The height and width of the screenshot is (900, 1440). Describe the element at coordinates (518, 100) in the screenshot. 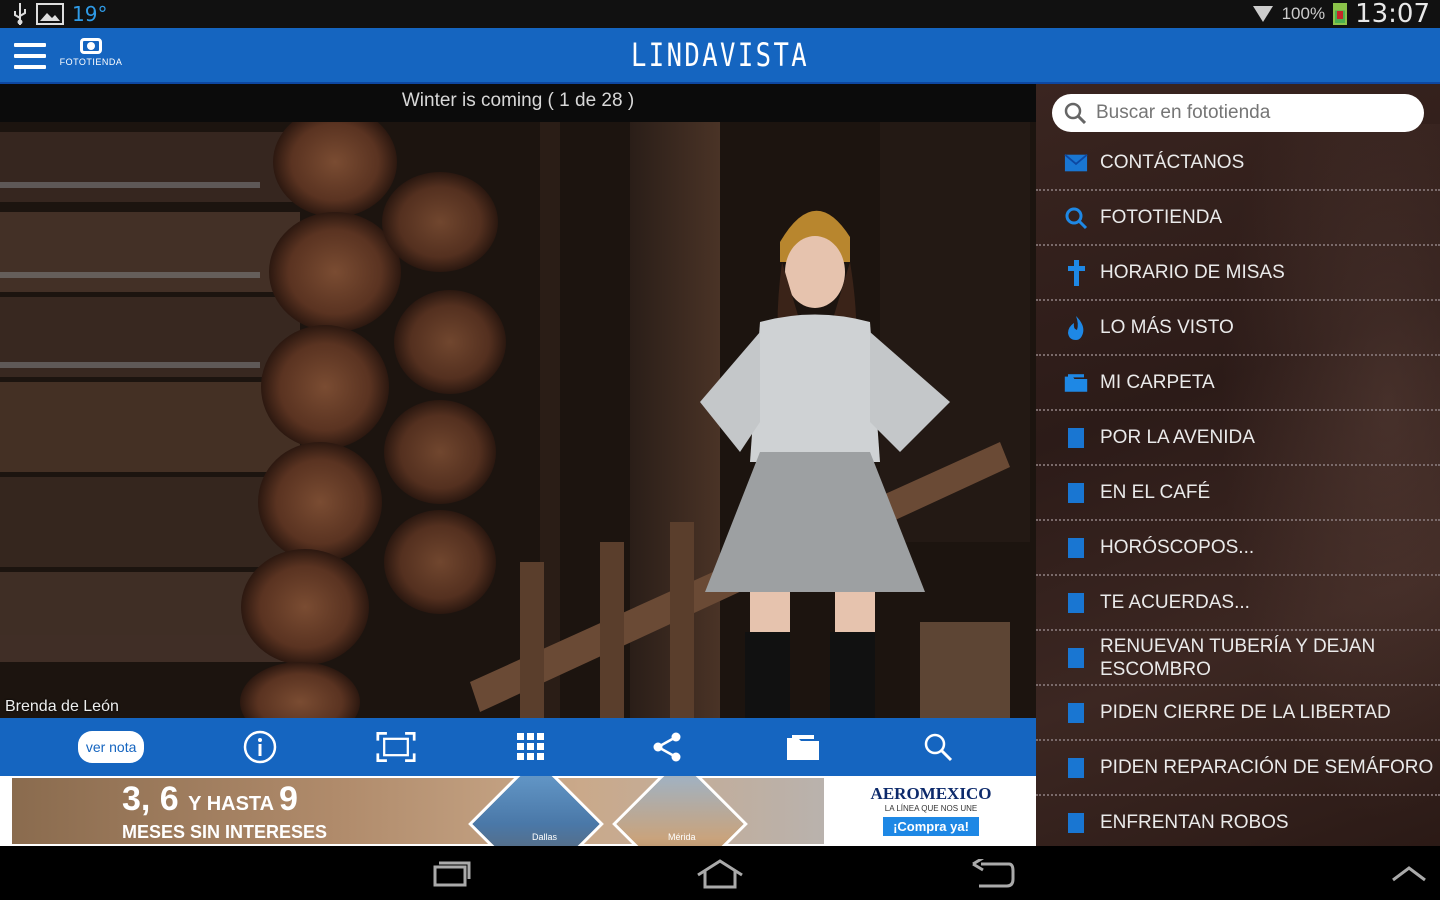

I see `photo-caption: Winter is coming ( 1 de 28 )` at that location.